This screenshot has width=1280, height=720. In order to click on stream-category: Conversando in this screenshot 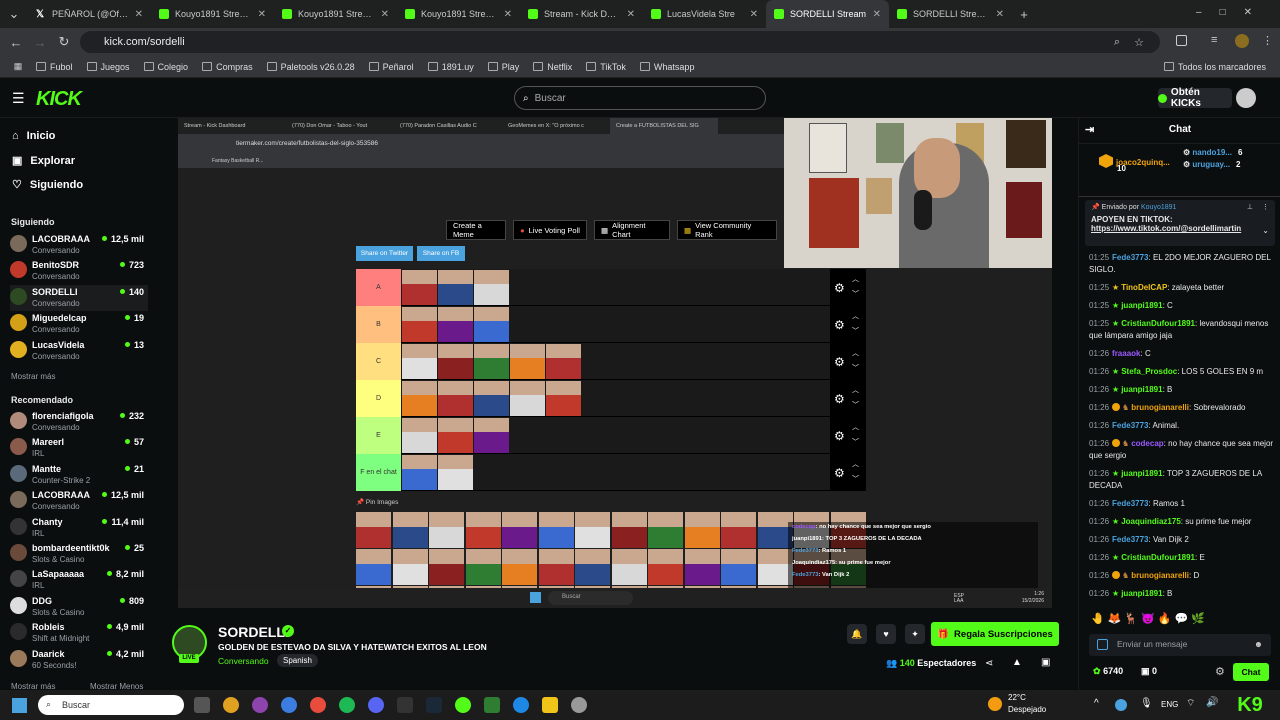, I will do `click(243, 661)`.